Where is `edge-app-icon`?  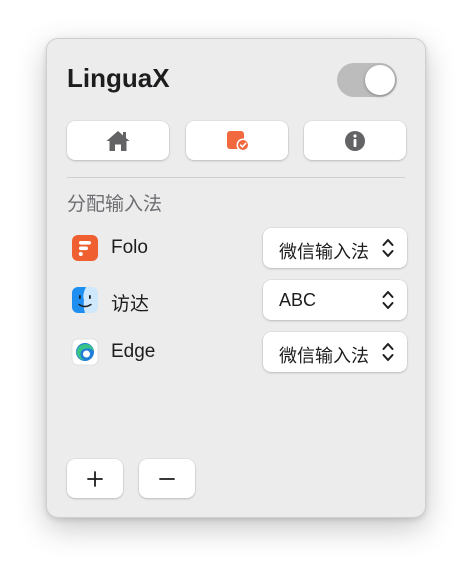 edge-app-icon is located at coordinates (85, 352).